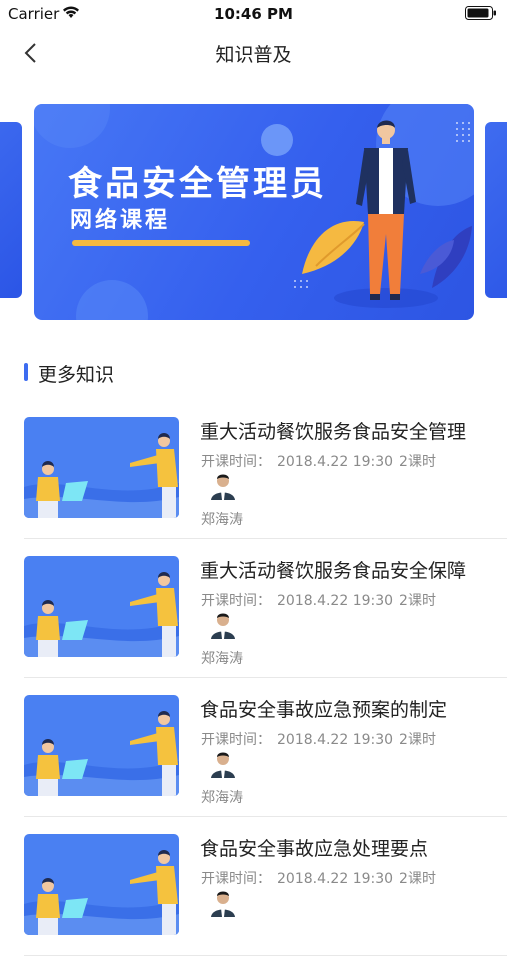 Image resolution: width=507 pixels, height=956 pixels. I want to click on navigation-bar: 知识普及, so click(253, 53).